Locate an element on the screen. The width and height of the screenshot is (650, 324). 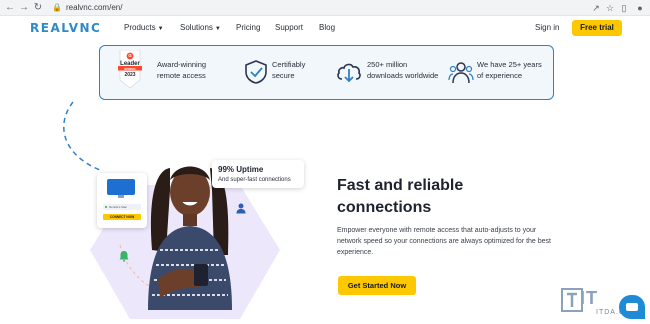
g2-badge-icon is located at coordinates (130, 69).